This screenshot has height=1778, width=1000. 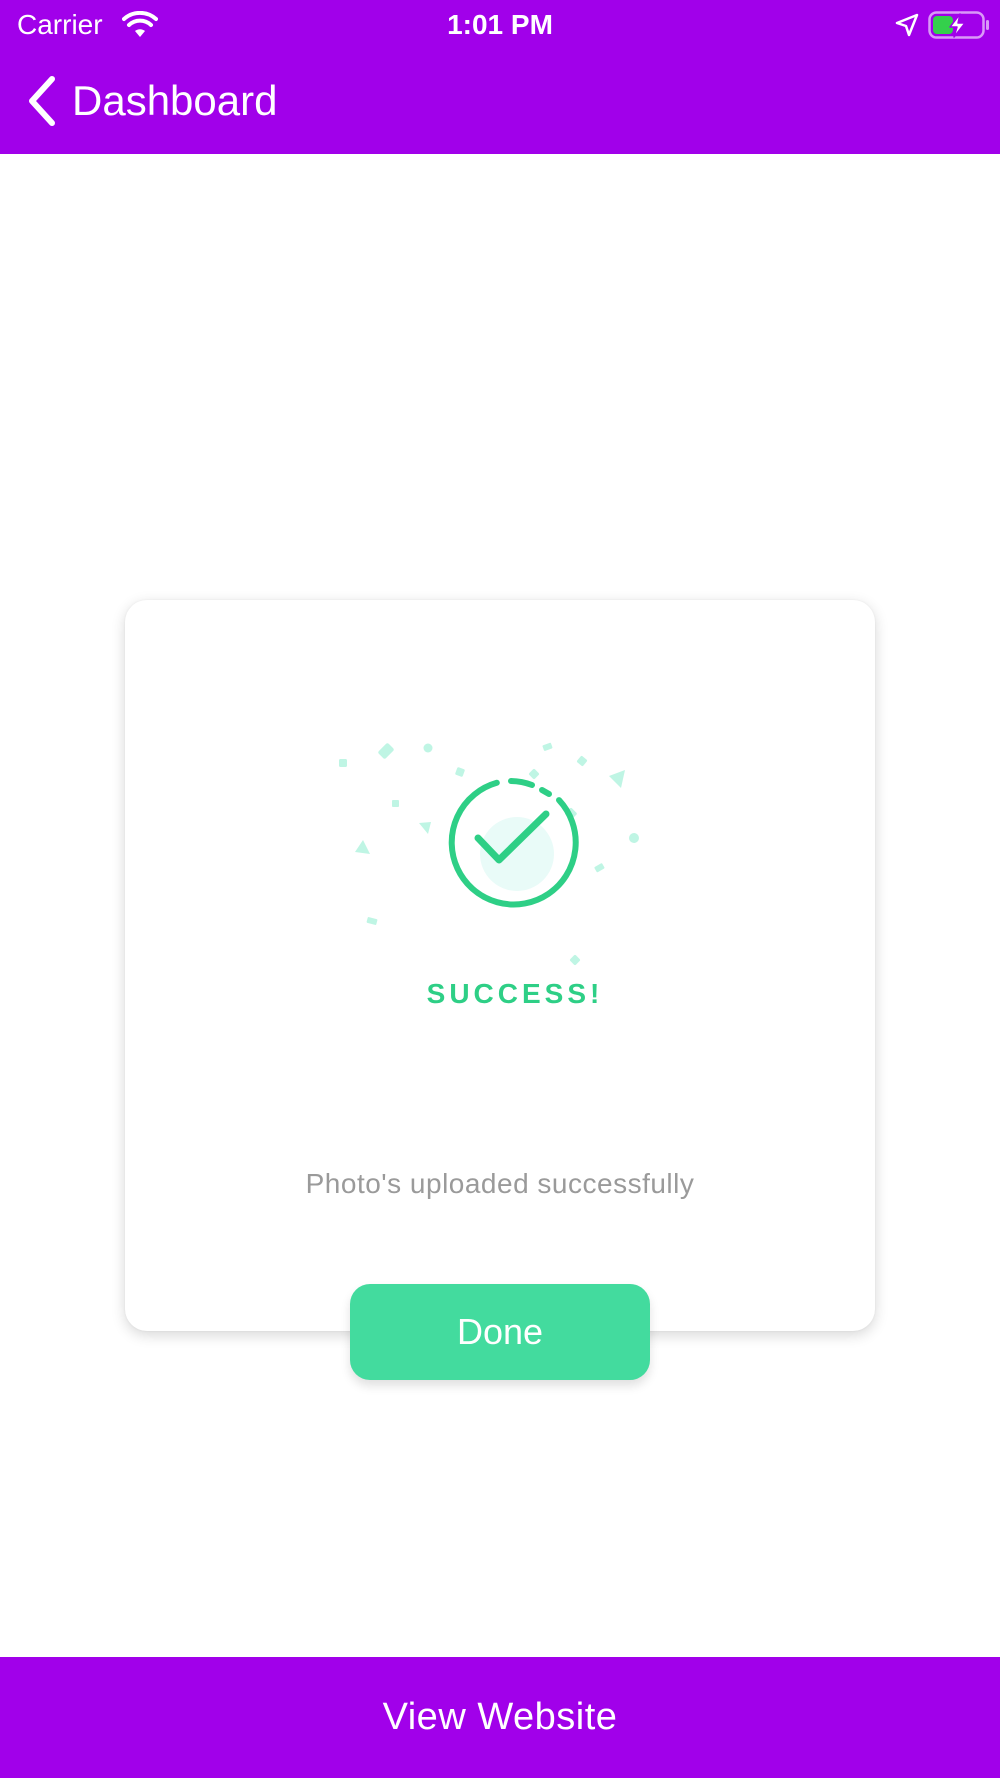 I want to click on location-arrow-icon, so click(x=907, y=25).